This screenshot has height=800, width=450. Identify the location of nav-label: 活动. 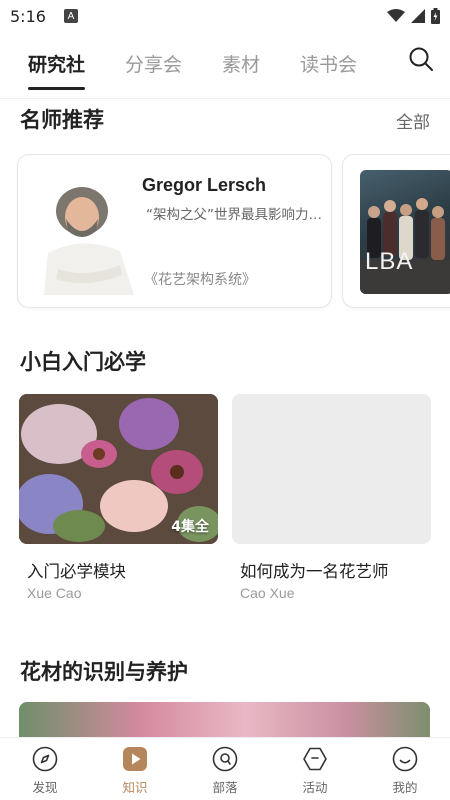
(315, 787).